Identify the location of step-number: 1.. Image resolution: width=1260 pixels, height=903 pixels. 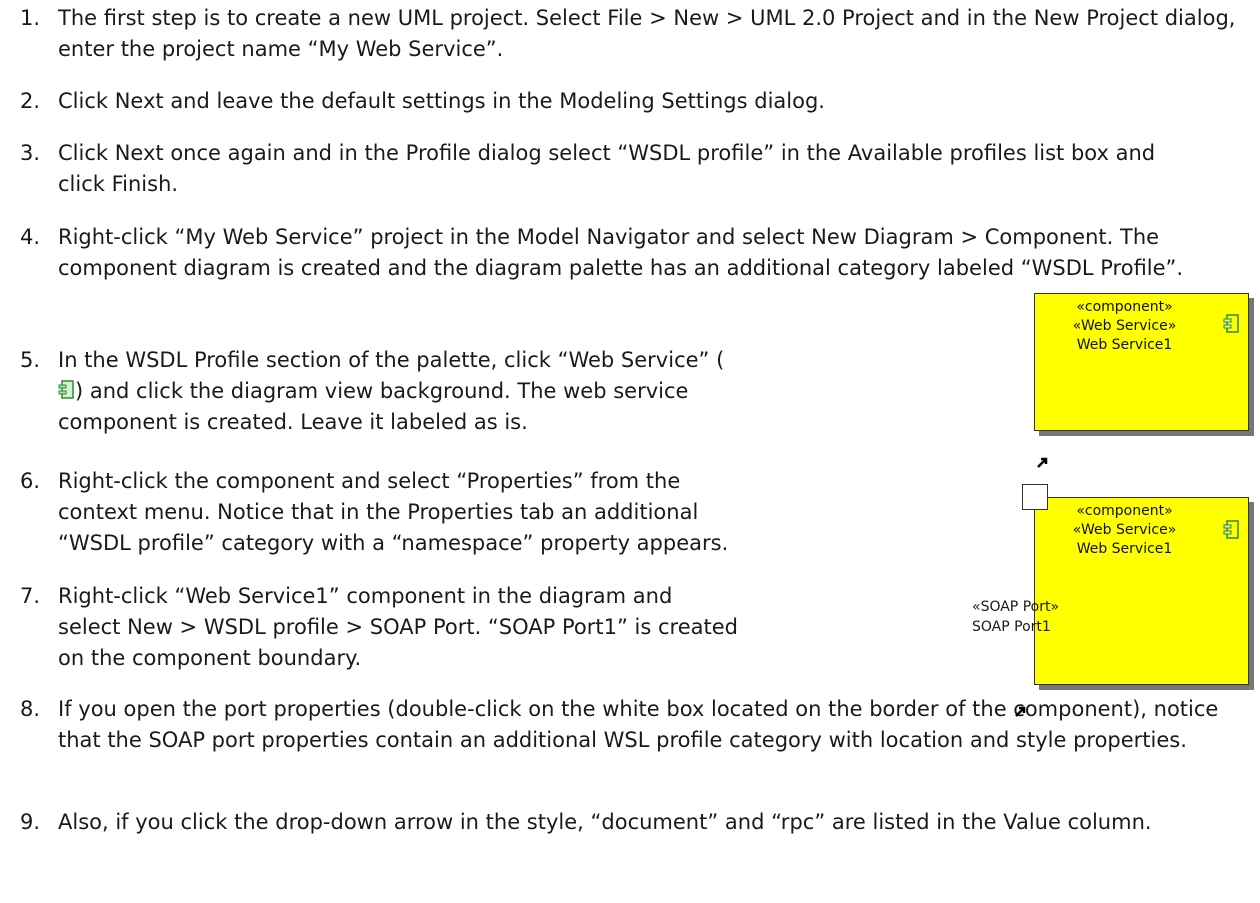
(30, 18).